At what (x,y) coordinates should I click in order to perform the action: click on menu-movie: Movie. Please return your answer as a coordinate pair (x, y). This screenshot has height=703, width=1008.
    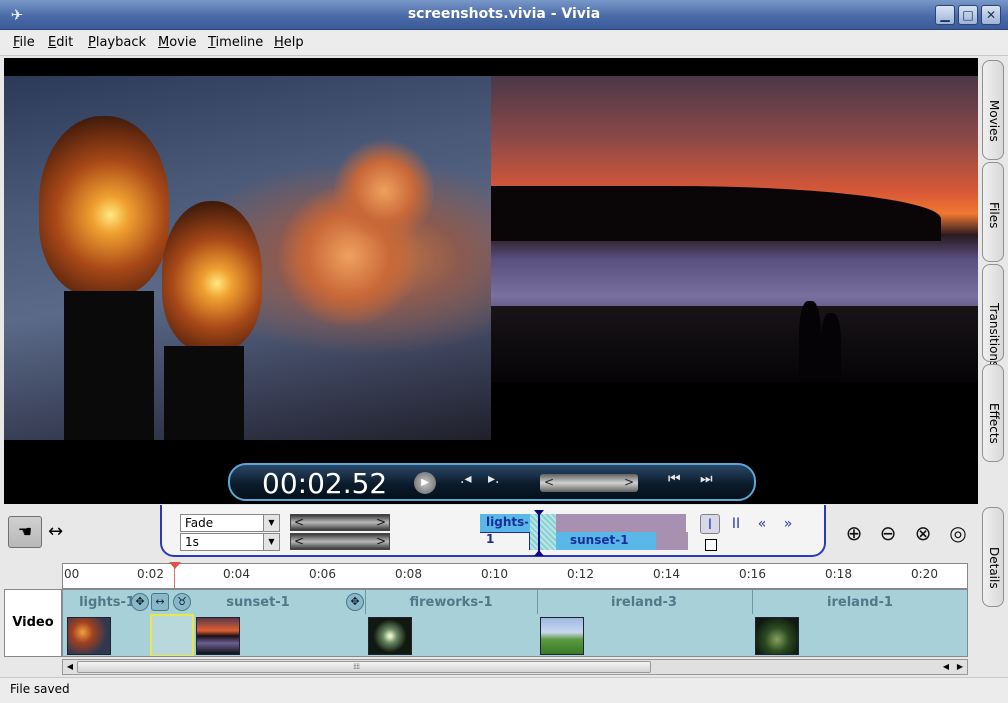
    Looking at the image, I should click on (177, 42).